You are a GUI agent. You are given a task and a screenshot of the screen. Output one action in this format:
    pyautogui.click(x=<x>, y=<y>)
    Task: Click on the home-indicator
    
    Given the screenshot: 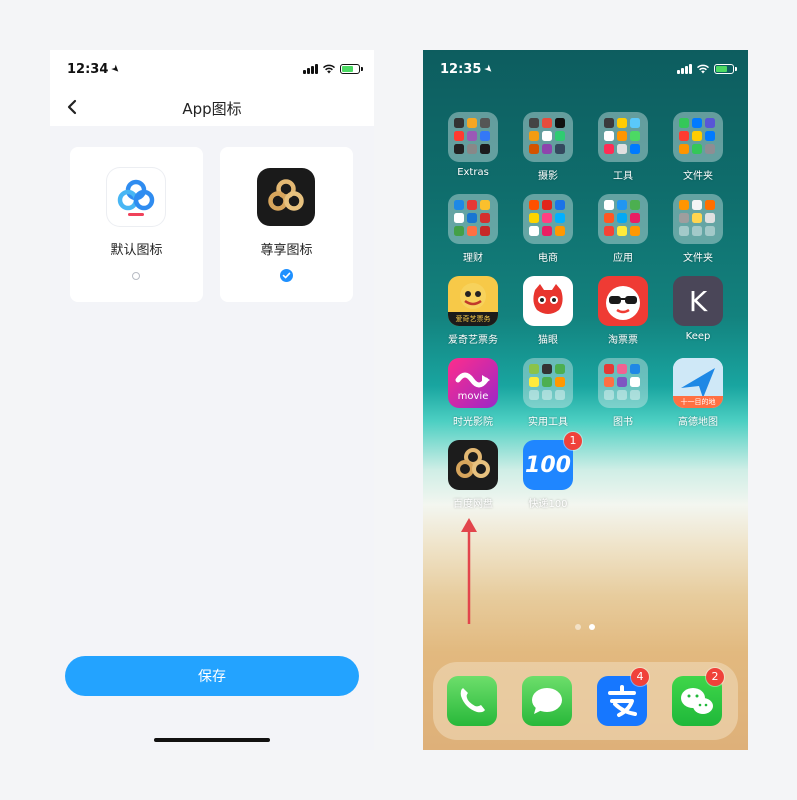 What is the action you would take?
    pyautogui.click(x=212, y=740)
    